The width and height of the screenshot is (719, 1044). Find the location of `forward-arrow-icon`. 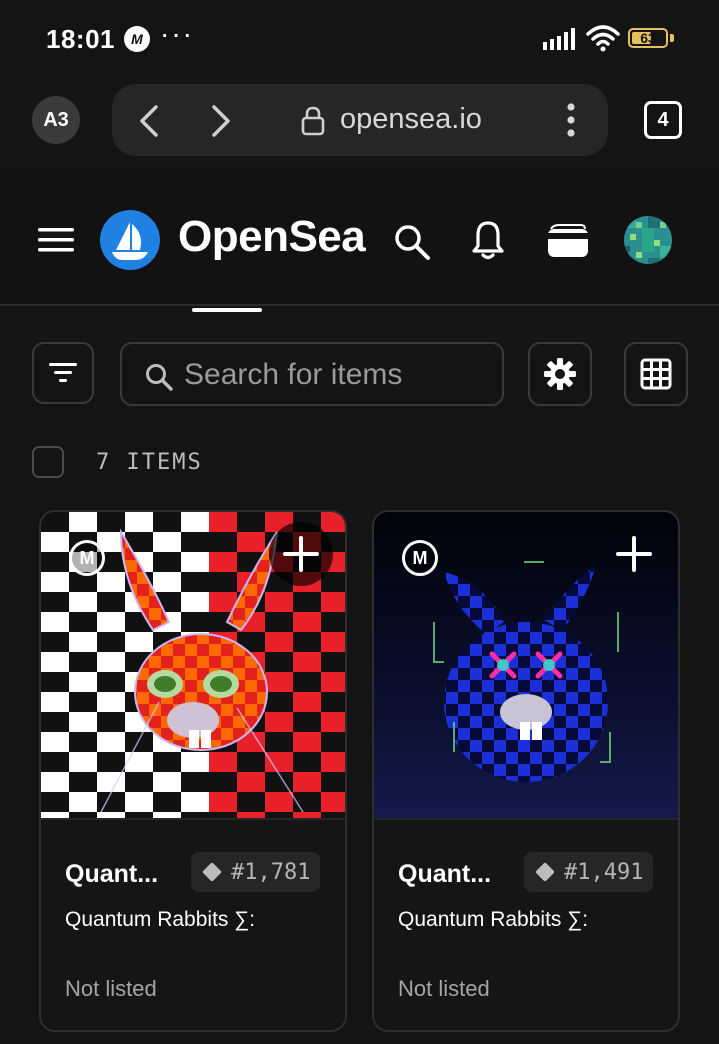

forward-arrow-icon is located at coordinates (221, 121).